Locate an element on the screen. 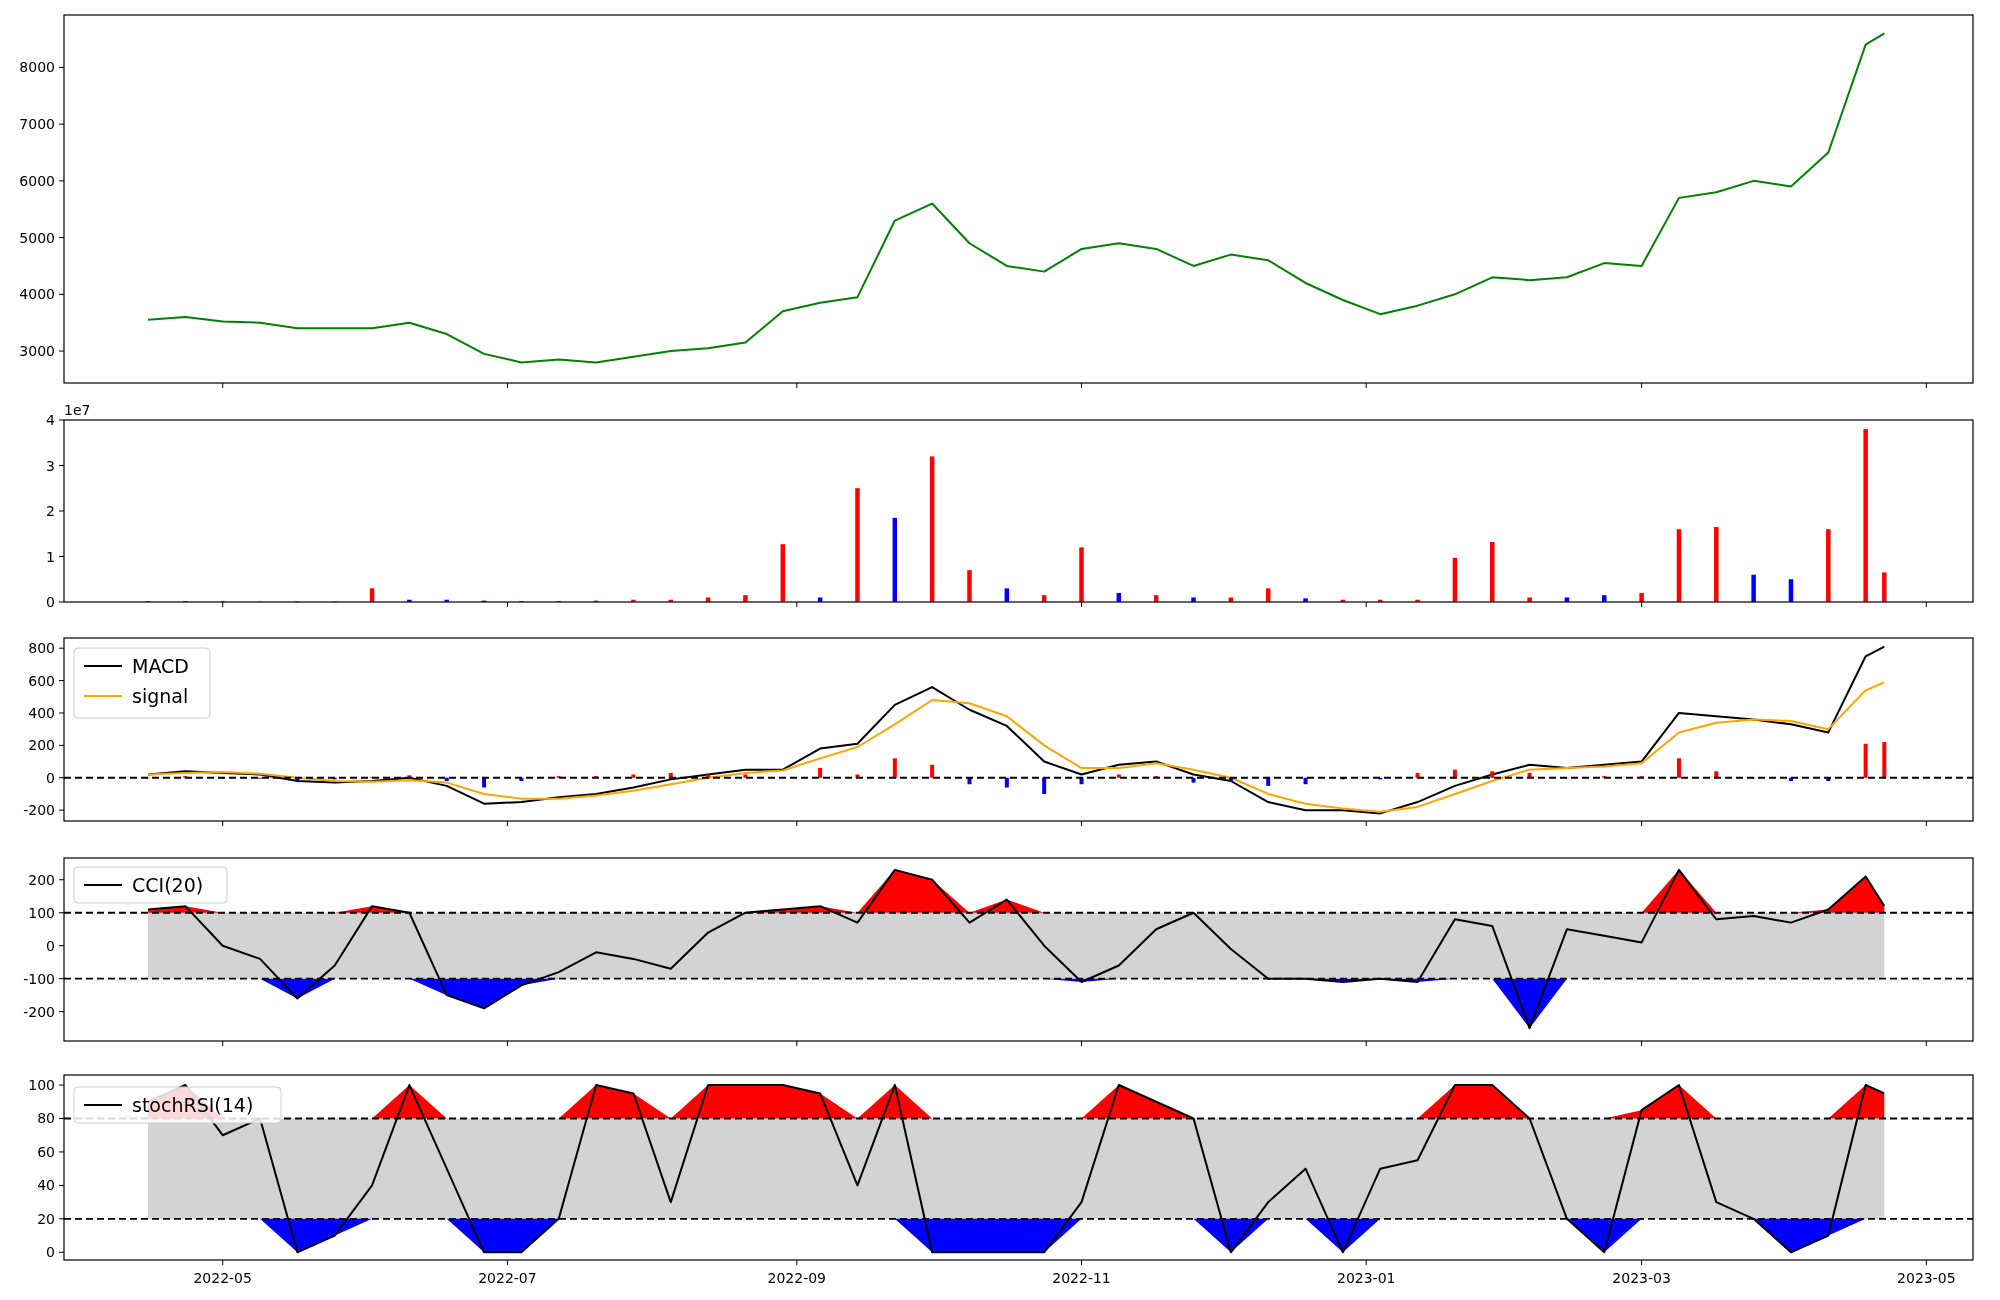  tick-label: 20 is located at coordinates (46, 1218).